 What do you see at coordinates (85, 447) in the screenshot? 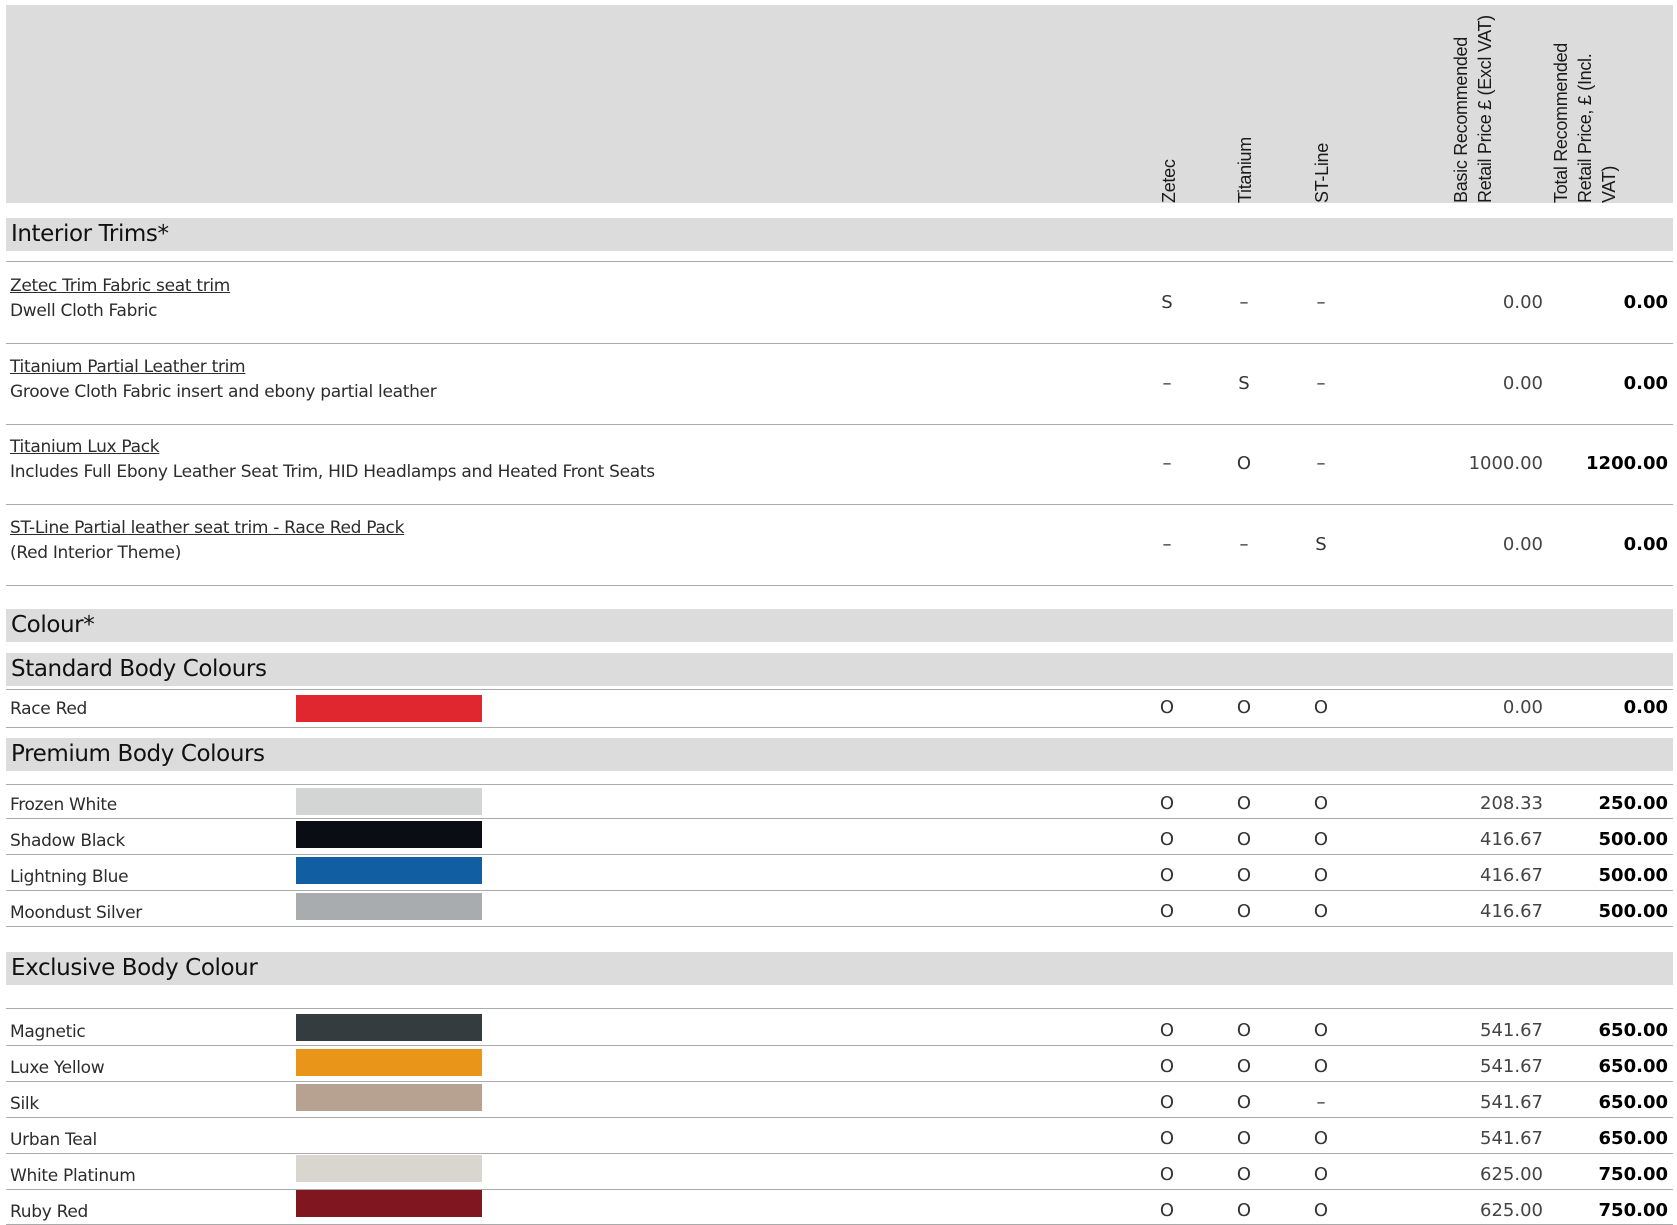
I see `trim-name-link: Titanium Lux Pack` at bounding box center [85, 447].